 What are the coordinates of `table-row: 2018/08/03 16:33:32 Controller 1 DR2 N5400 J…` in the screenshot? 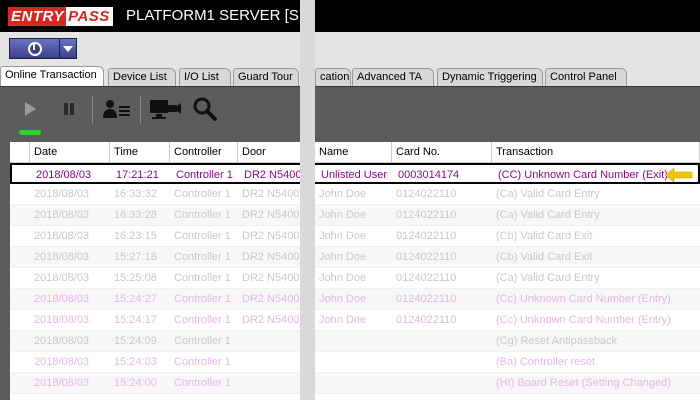 It's located at (355, 194).